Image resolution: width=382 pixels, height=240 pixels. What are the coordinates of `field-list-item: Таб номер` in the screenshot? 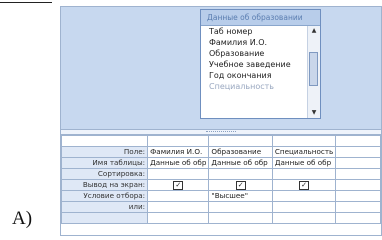 It's located at (254, 31).